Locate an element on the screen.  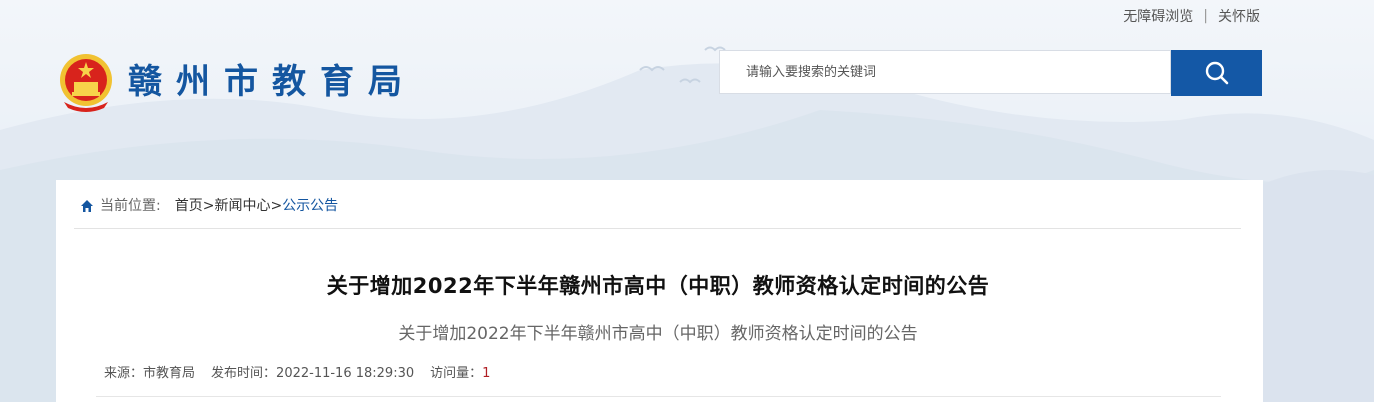
date-value: 2022-11-16 18:29:30 is located at coordinates (345, 373).